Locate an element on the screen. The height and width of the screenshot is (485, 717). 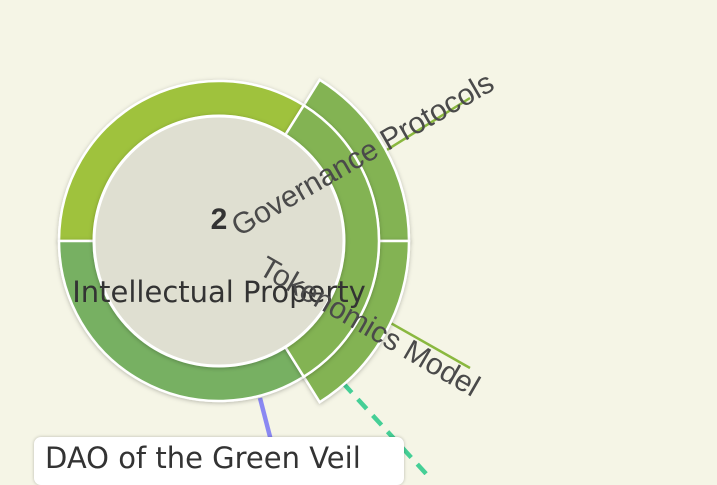
dao-node-label: DAO of the Green Veil is located at coordinates (219, 461).